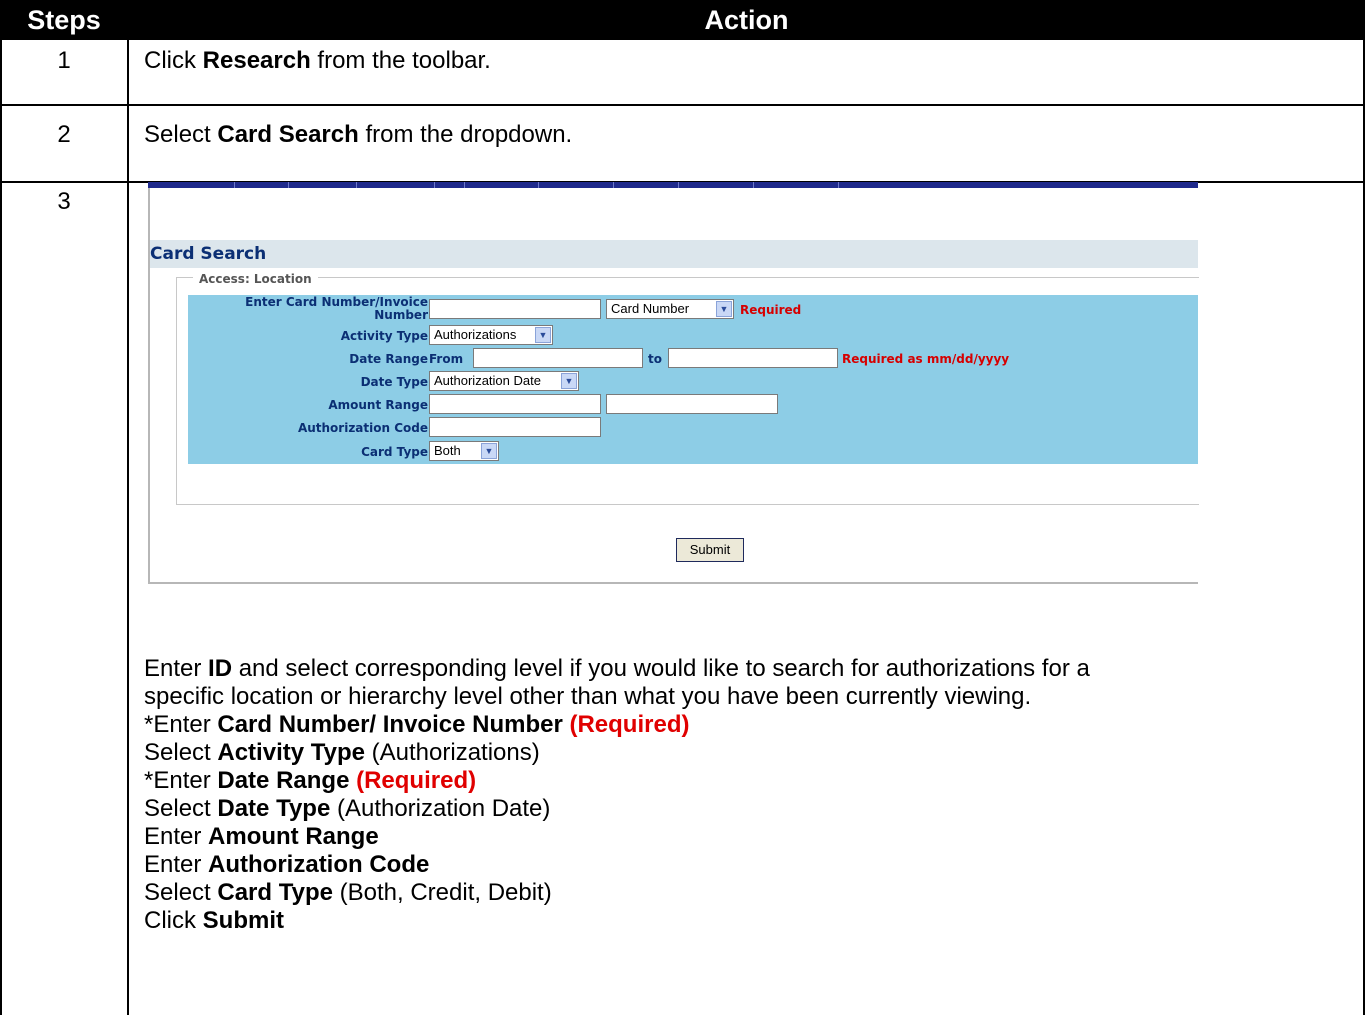 This screenshot has height=1015, width=1365. What do you see at coordinates (682, 20) in the screenshot?
I see `table-header: Steps Action` at bounding box center [682, 20].